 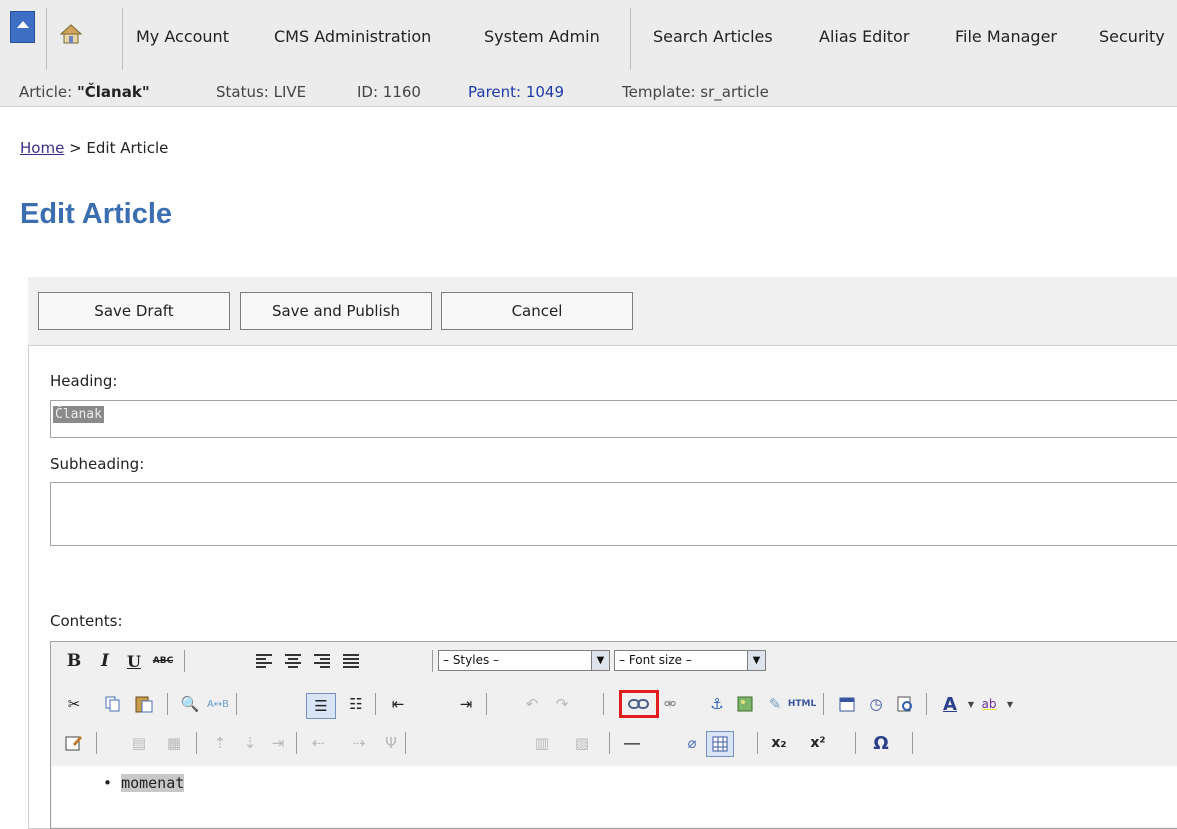 What do you see at coordinates (775, 704) in the screenshot?
I see `cleanup-icon: ✎` at bounding box center [775, 704].